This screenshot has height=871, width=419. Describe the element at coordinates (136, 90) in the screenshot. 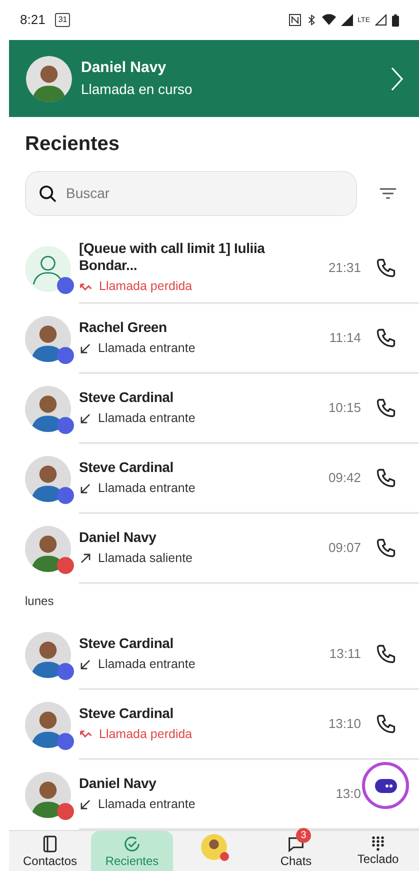

I see `call-status: Llamada en curso` at that location.